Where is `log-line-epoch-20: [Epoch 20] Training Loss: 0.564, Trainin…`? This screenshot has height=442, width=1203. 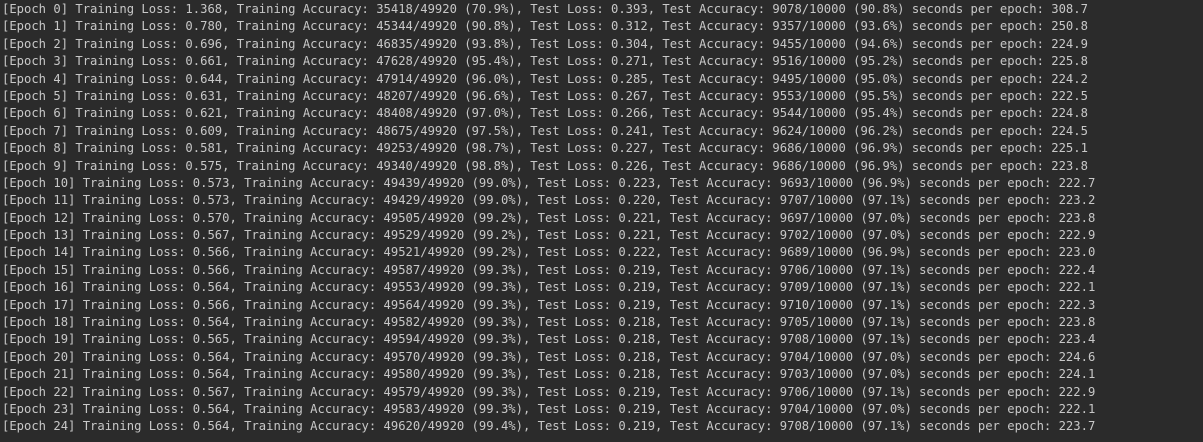 log-line-epoch-20: [Epoch 20] Training Loss: 0.564, Trainin… is located at coordinates (549, 356).